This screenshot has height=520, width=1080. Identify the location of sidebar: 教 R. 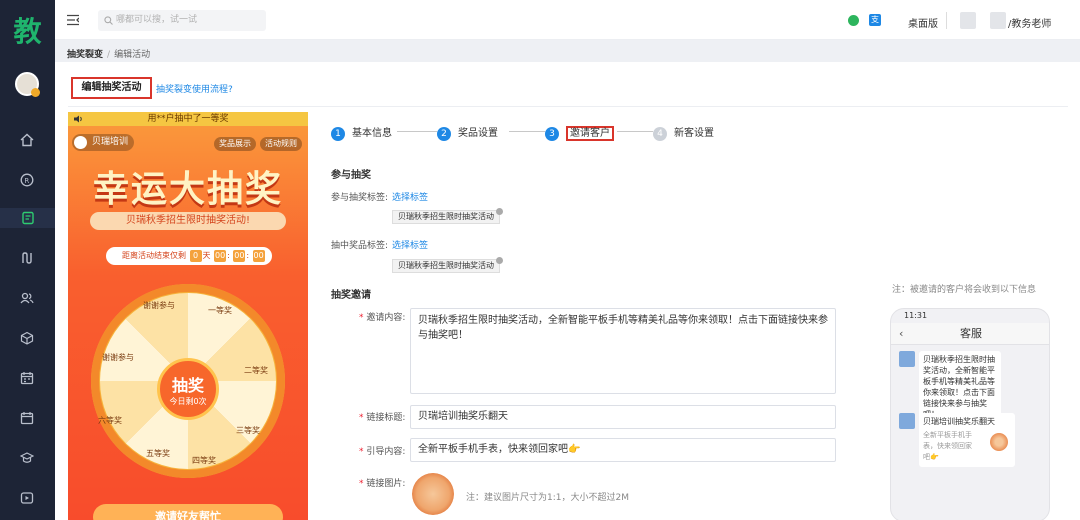
(27, 260).